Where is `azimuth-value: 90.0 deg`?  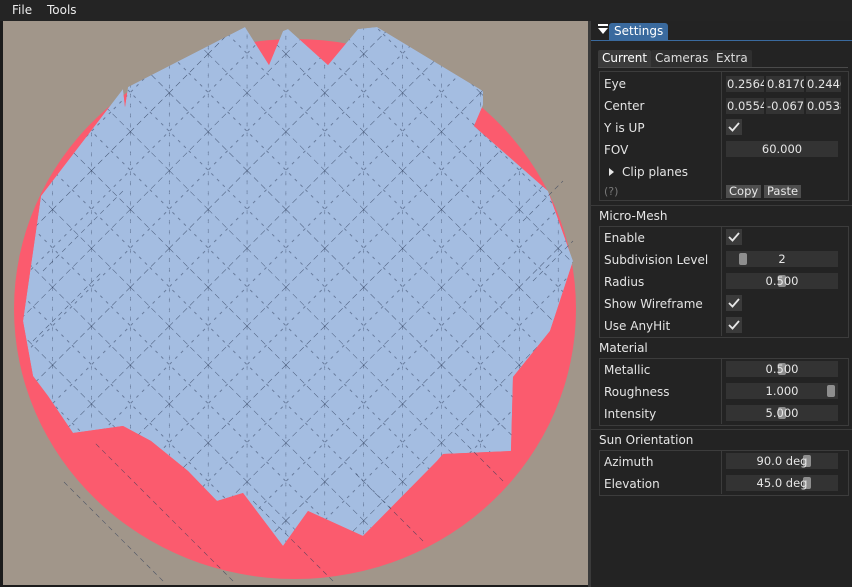 azimuth-value: 90.0 deg is located at coordinates (782, 461).